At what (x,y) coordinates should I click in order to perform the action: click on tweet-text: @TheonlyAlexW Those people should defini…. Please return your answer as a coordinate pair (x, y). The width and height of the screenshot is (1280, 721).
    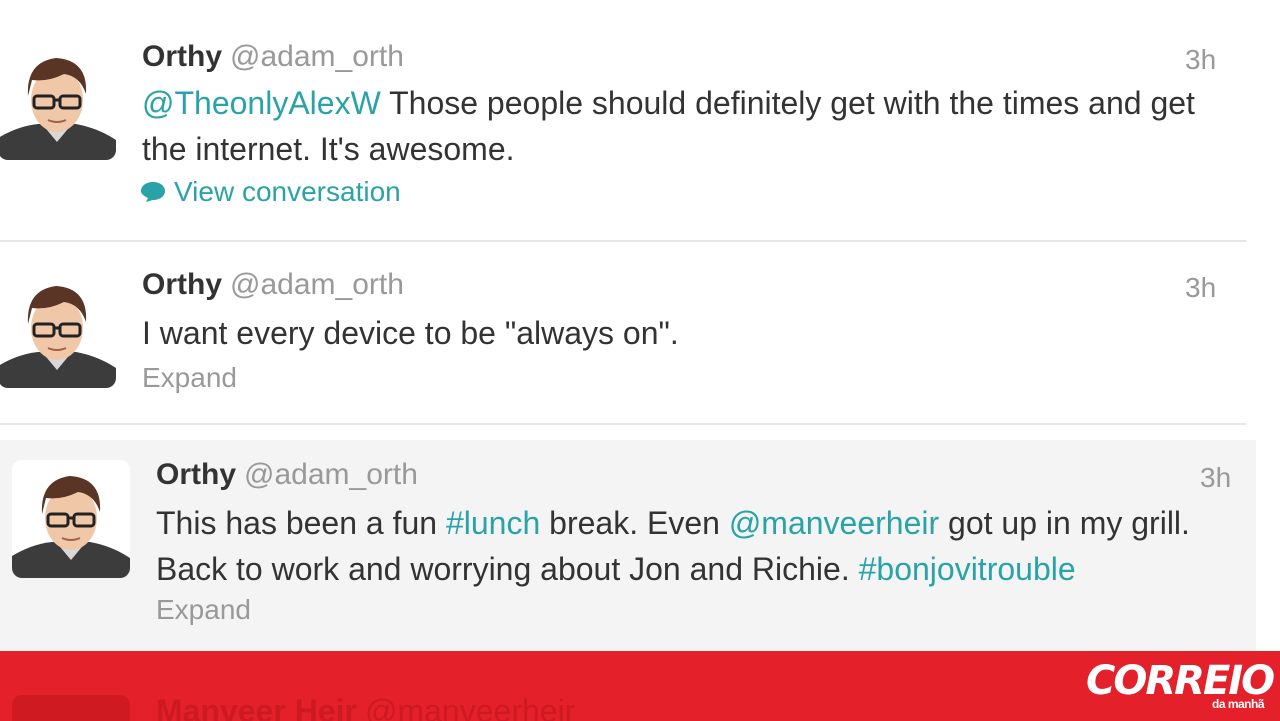
    Looking at the image, I should click on (687, 126).